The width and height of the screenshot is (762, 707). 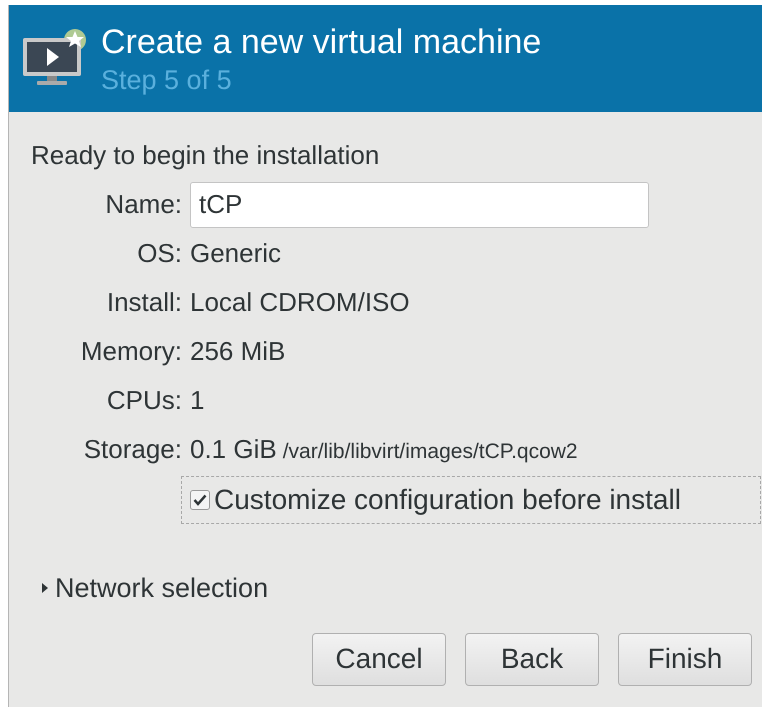 I want to click on field-value: Generic, so click(x=236, y=253).